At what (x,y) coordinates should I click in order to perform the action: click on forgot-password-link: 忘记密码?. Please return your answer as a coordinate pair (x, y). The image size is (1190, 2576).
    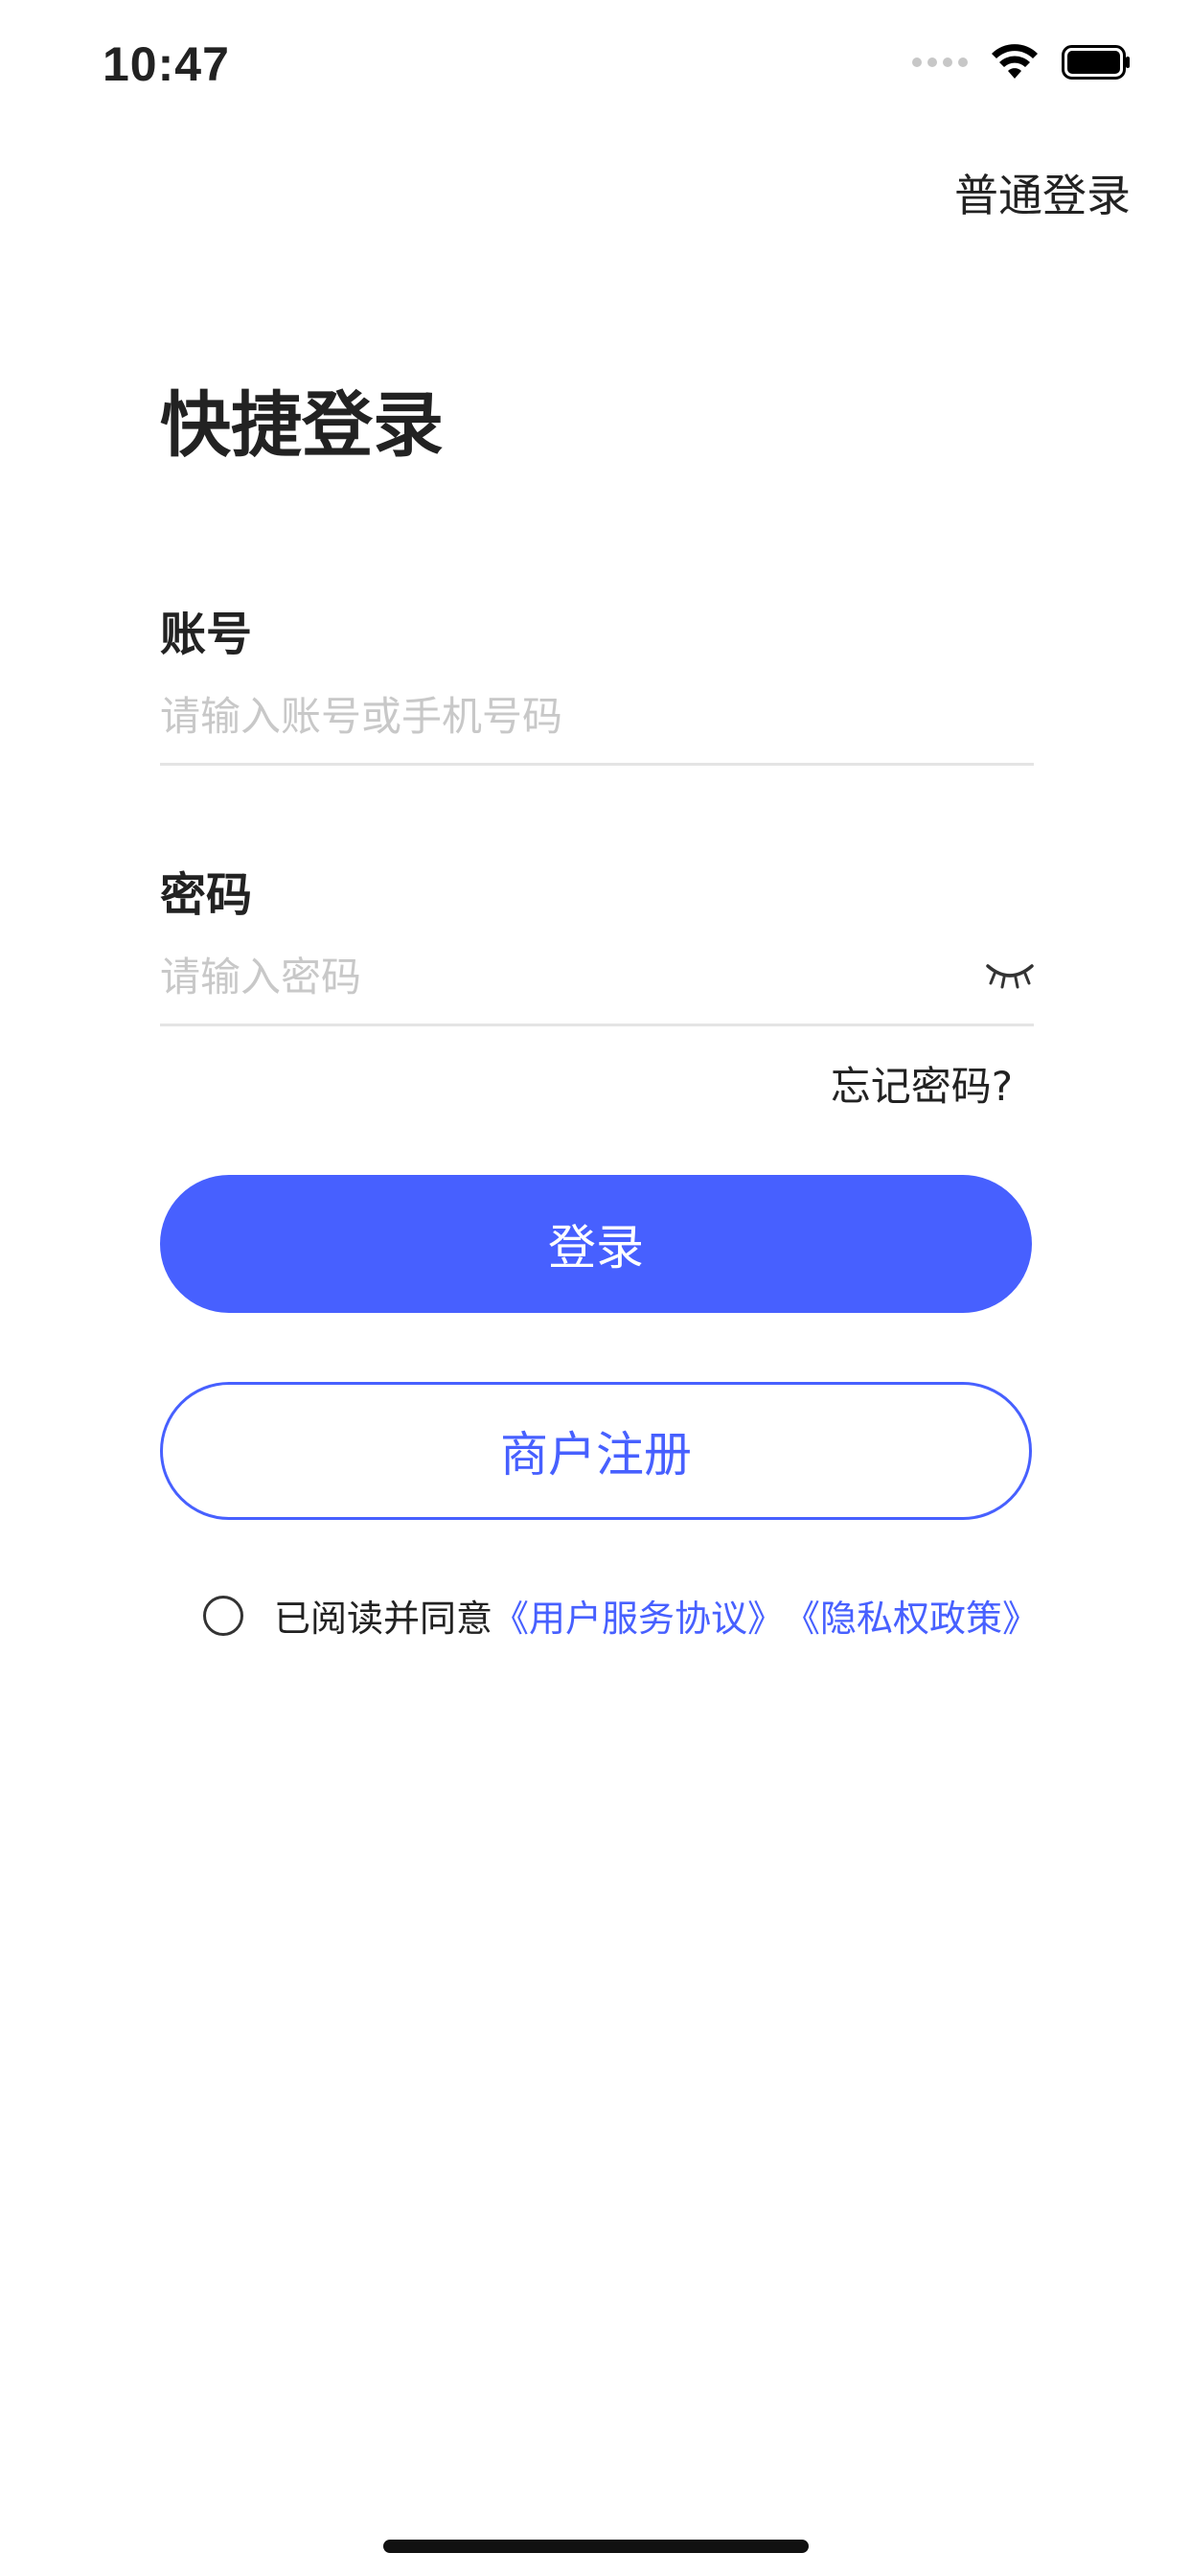
    Looking at the image, I should click on (922, 1084).